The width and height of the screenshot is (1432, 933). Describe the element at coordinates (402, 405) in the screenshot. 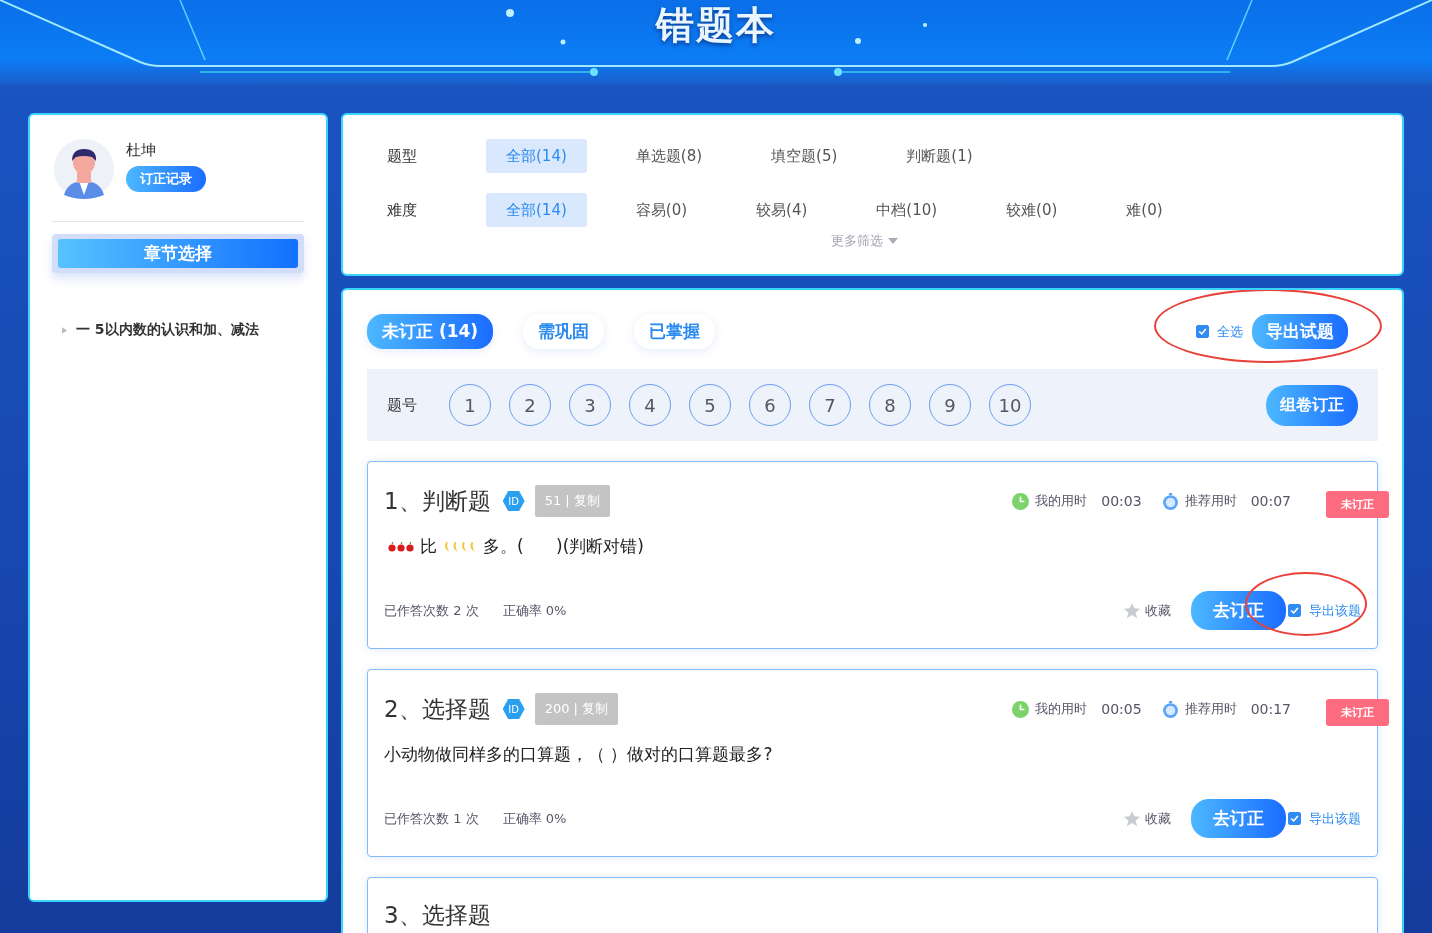

I see `number-label: 题号` at that location.